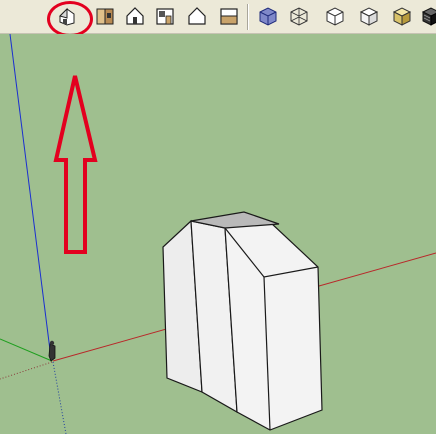 The height and width of the screenshot is (434, 436). I want to click on cube-wireframe-icon, so click(299, 16).